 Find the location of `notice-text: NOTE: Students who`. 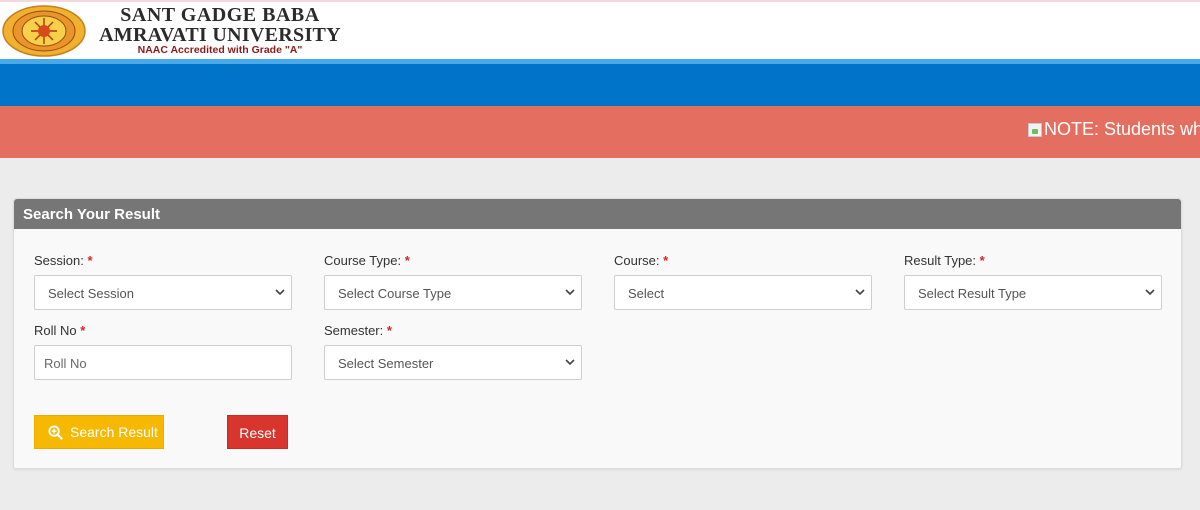

notice-text: NOTE: Students who is located at coordinates (1122, 129).